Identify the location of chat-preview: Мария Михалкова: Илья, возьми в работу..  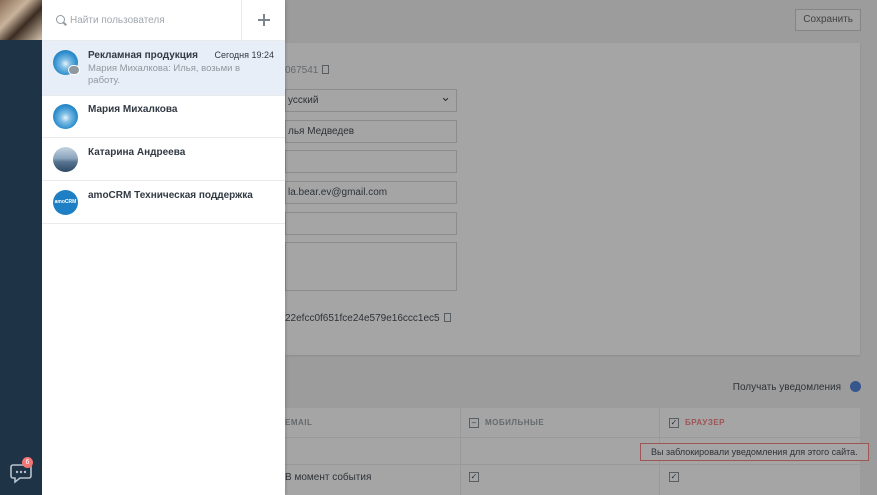
(164, 74).